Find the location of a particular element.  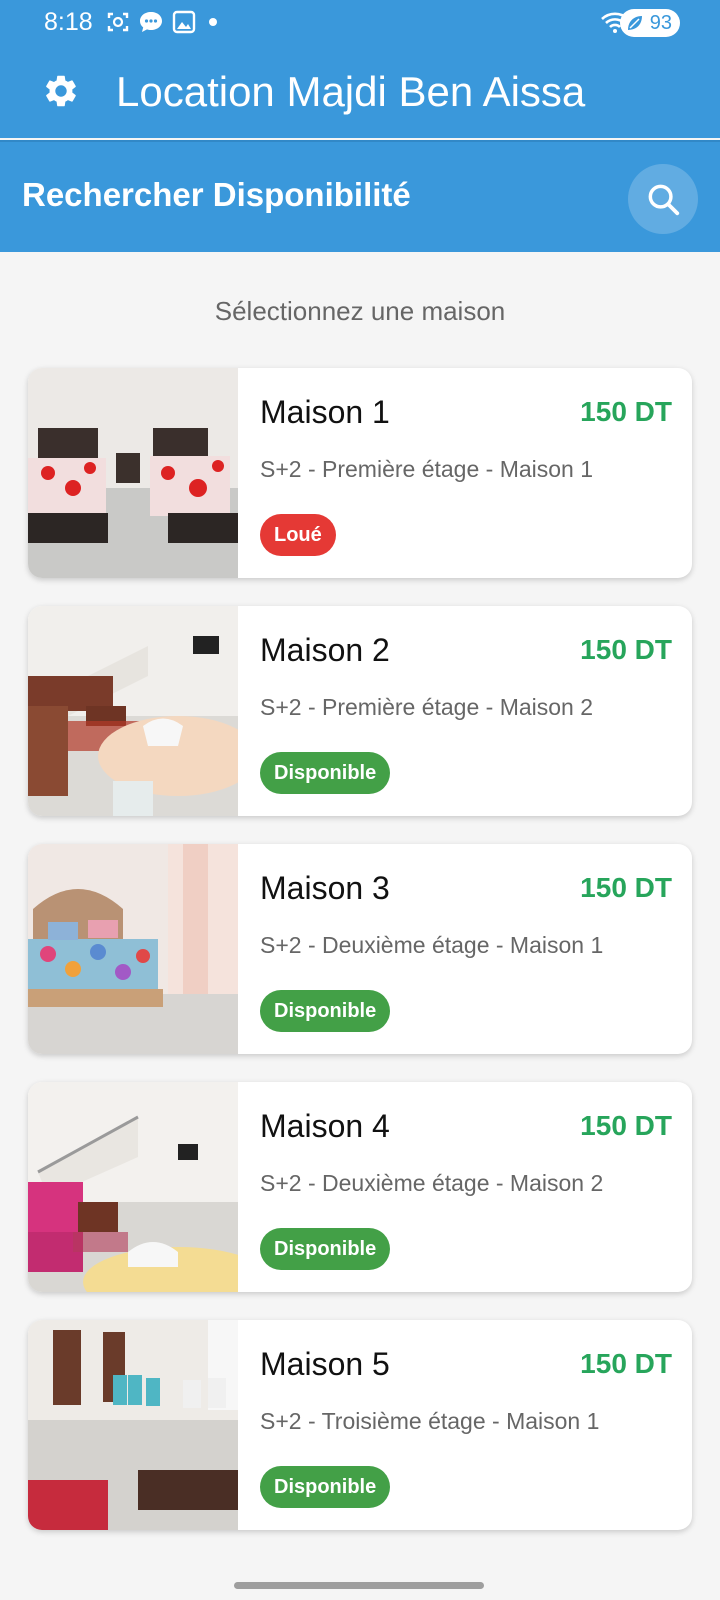

house-name: Maison 5 is located at coordinates (325, 1364).